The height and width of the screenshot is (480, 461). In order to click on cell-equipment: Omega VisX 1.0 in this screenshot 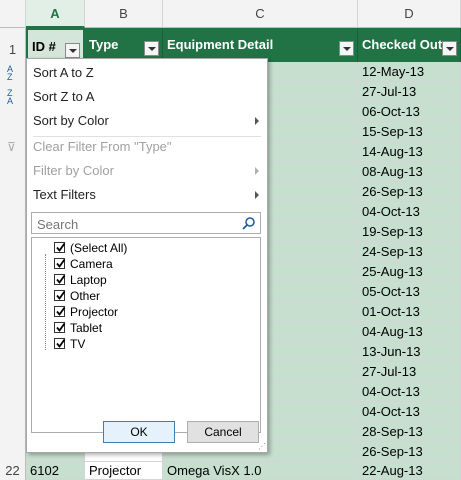, I will do `click(260, 471)`.